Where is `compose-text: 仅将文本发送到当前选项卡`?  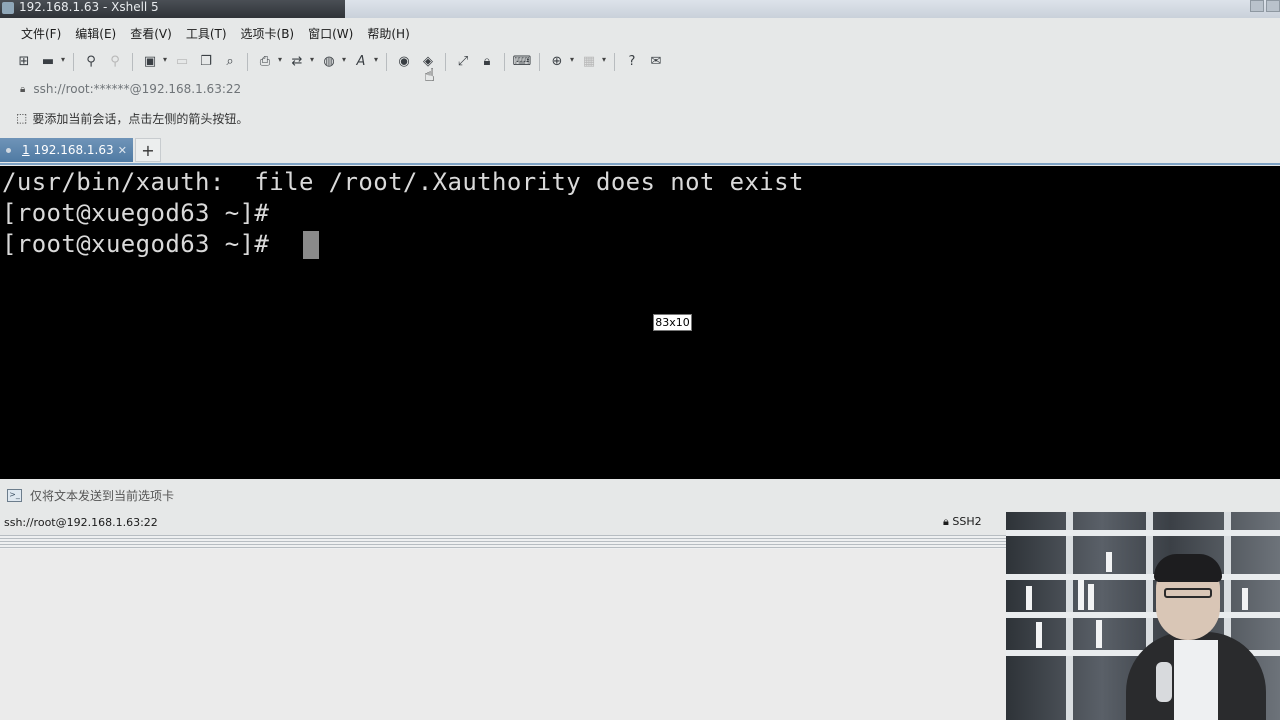 compose-text: 仅将文本发送到当前选项卡 is located at coordinates (102, 495).